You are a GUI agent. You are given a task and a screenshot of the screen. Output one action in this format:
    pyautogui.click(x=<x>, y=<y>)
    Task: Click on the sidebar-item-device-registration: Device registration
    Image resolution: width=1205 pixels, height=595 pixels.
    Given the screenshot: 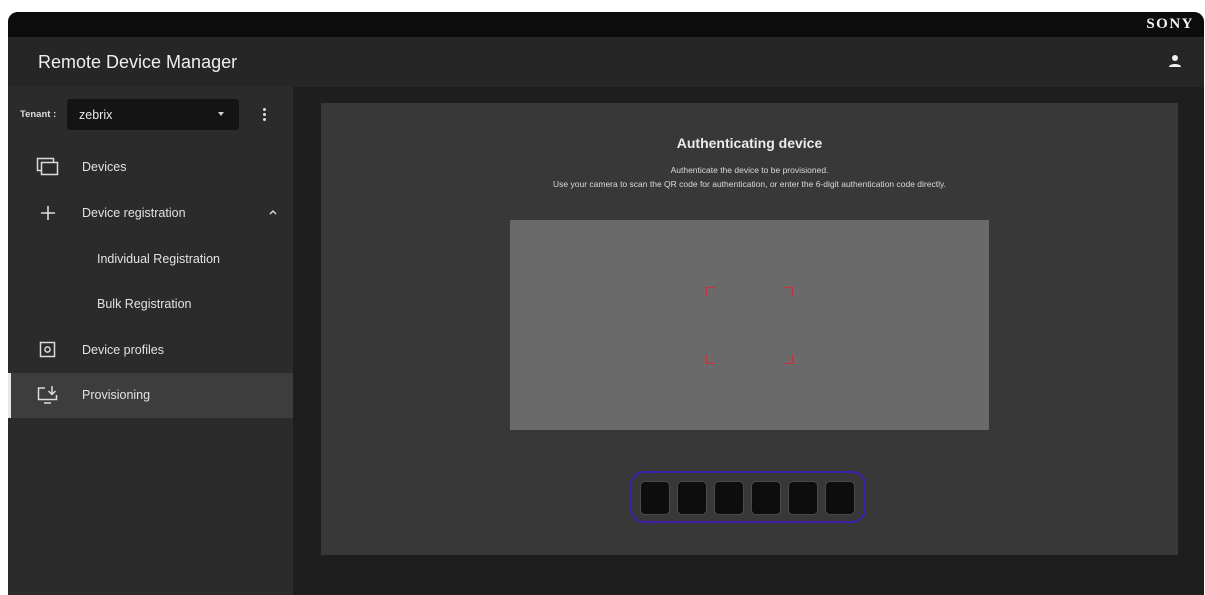 What is the action you would take?
    pyautogui.click(x=150, y=213)
    